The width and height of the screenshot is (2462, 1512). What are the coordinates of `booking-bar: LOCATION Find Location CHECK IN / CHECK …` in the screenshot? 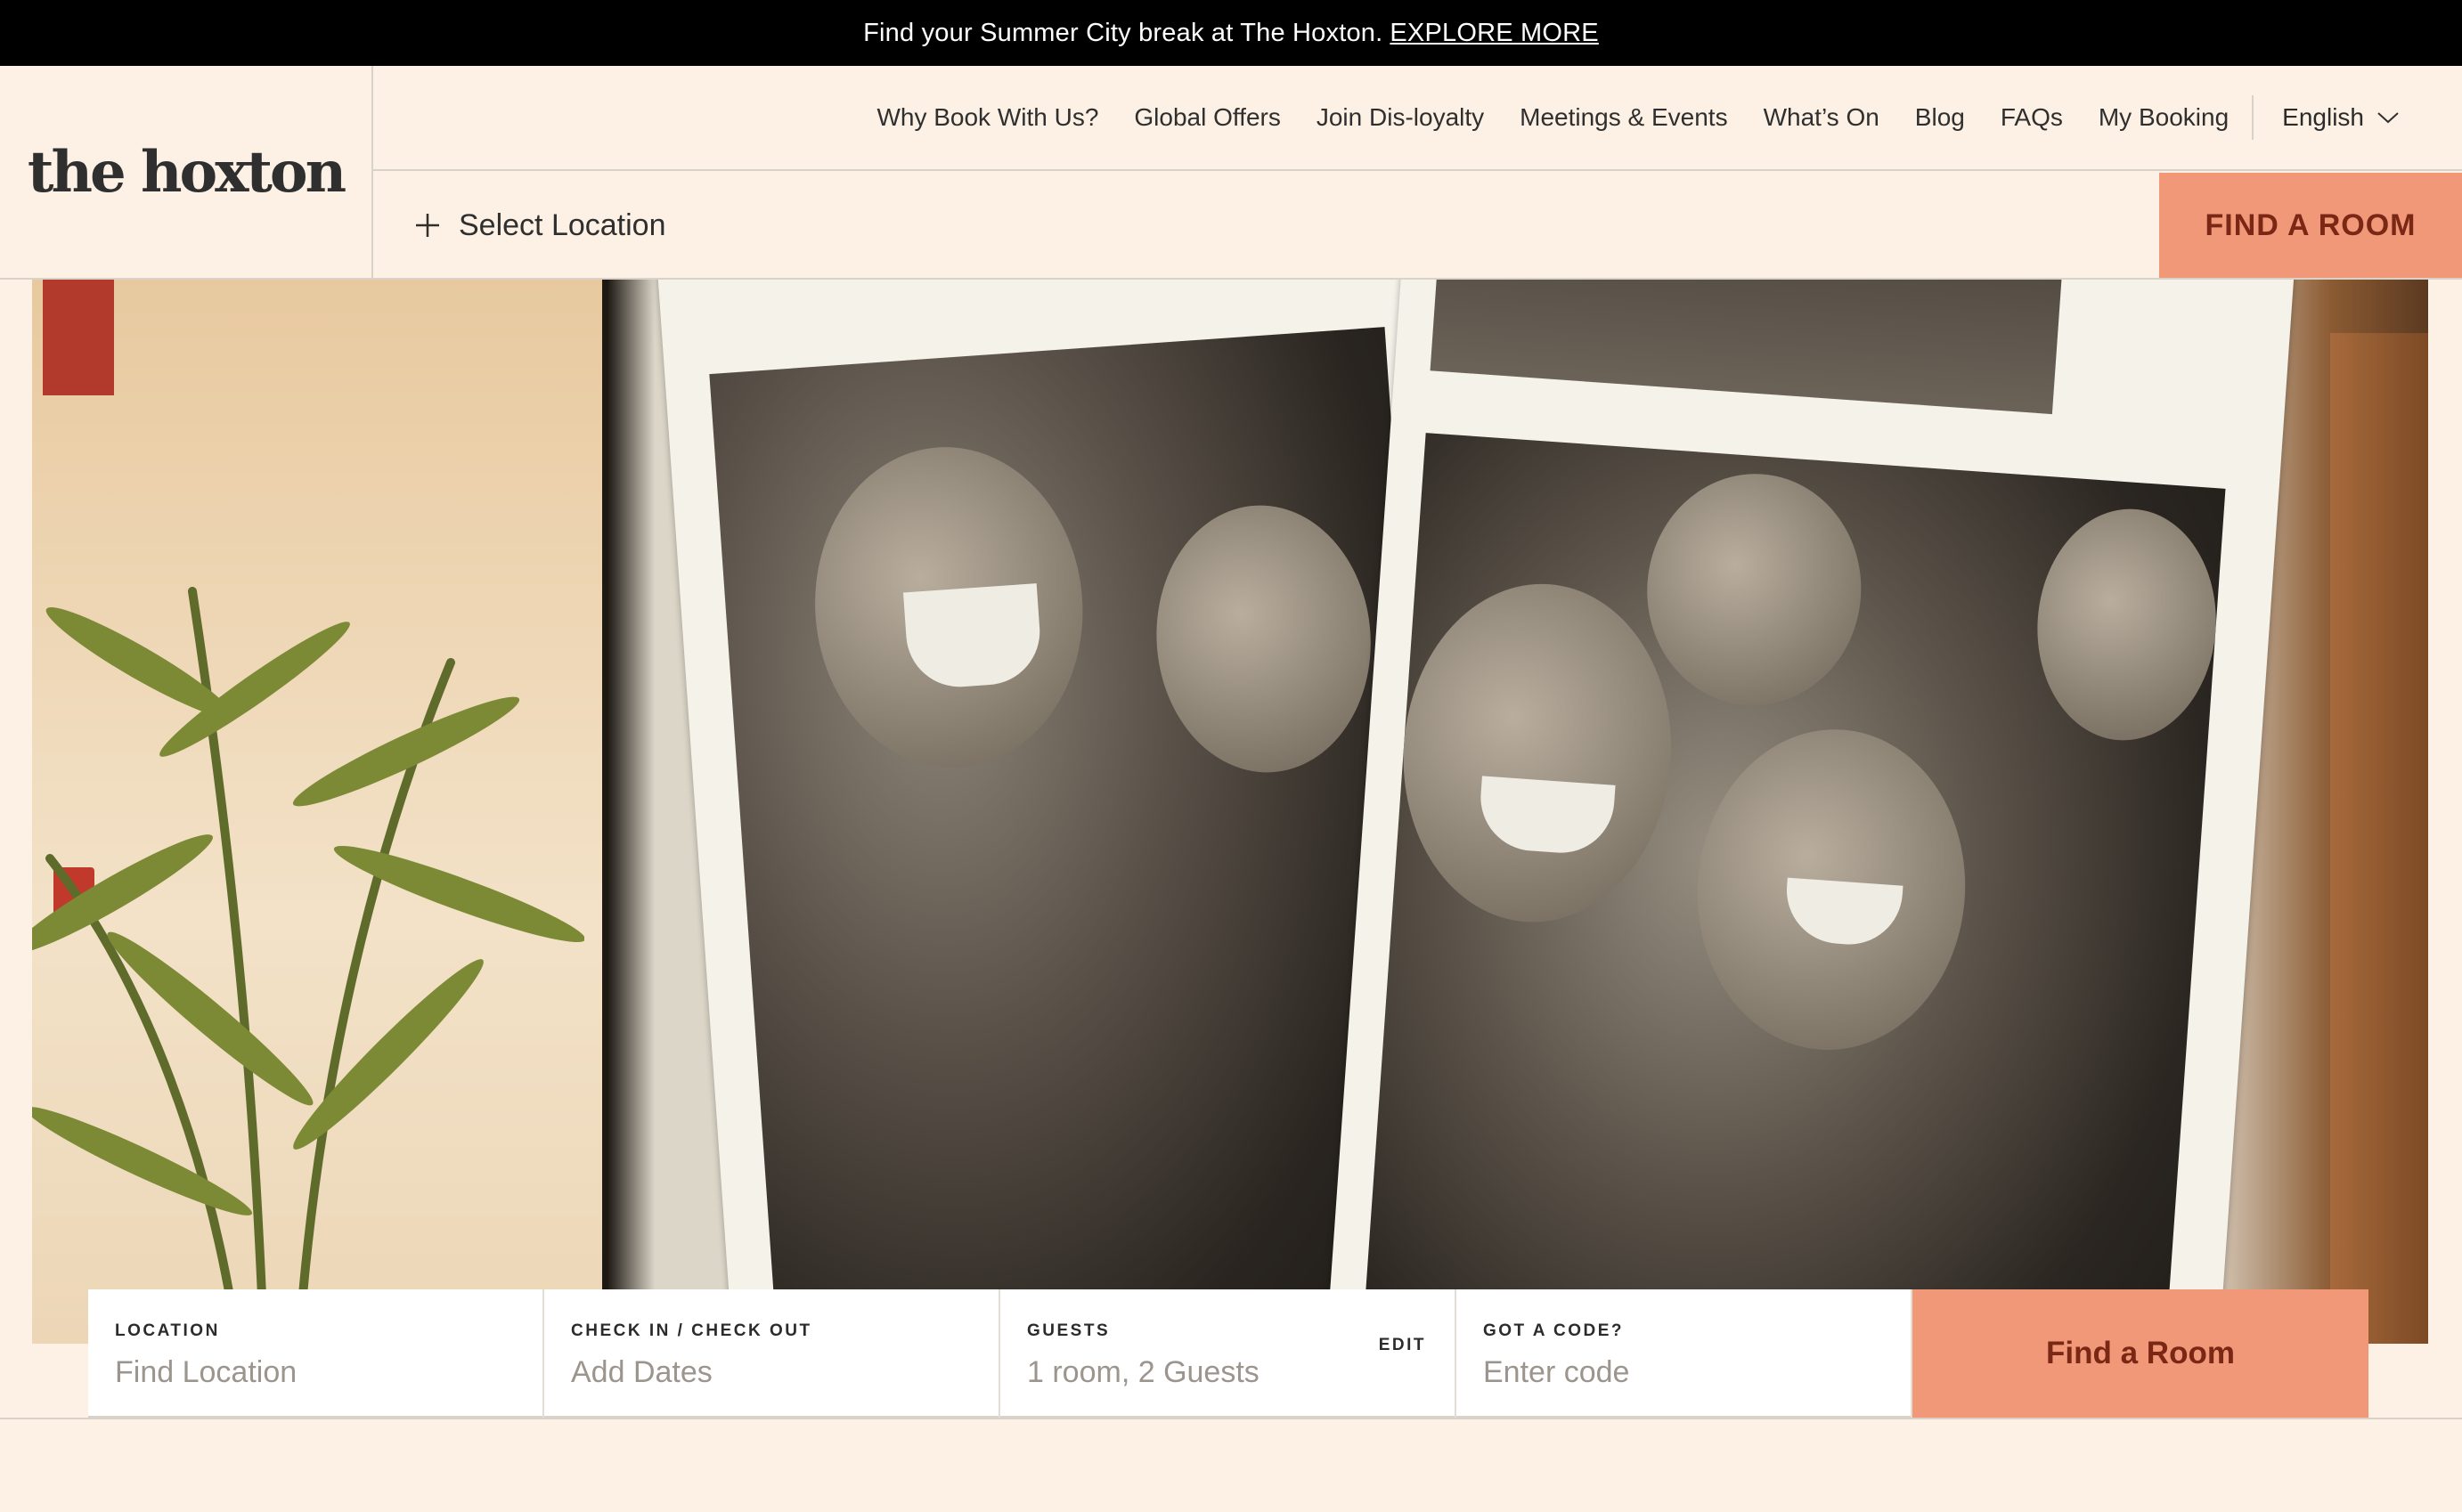 It's located at (1228, 1353).